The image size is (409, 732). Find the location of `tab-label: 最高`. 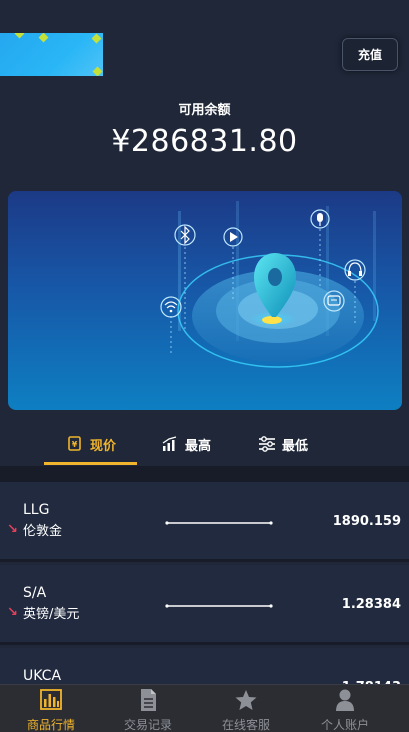

tab-label: 最高 is located at coordinates (198, 446).